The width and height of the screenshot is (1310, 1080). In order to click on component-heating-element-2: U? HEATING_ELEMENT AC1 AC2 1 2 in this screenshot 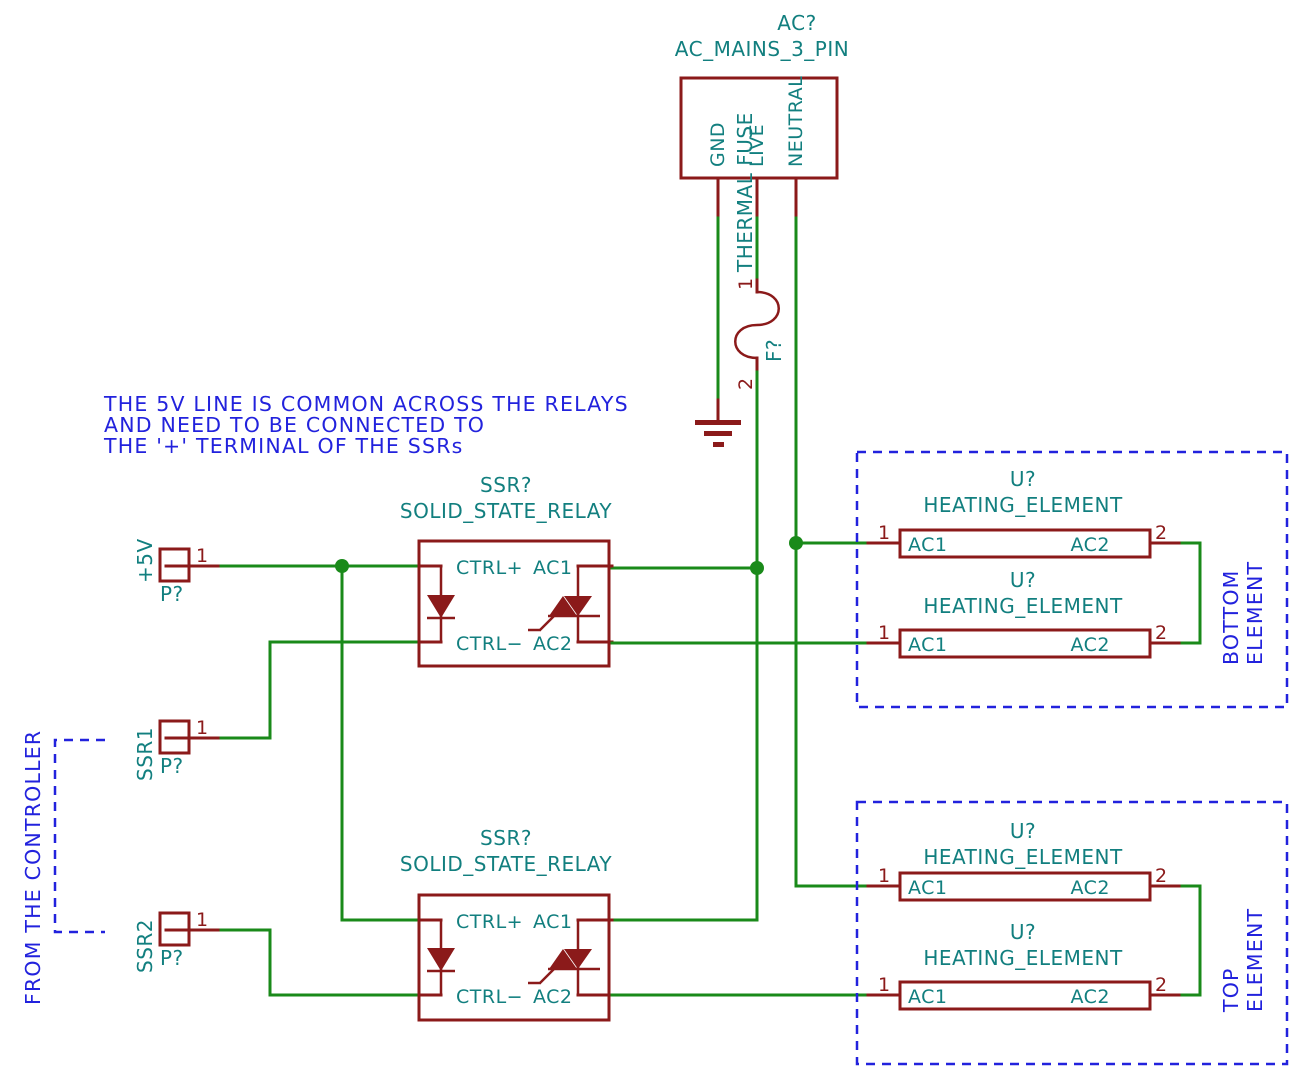, I will do `click(1025, 613)`.